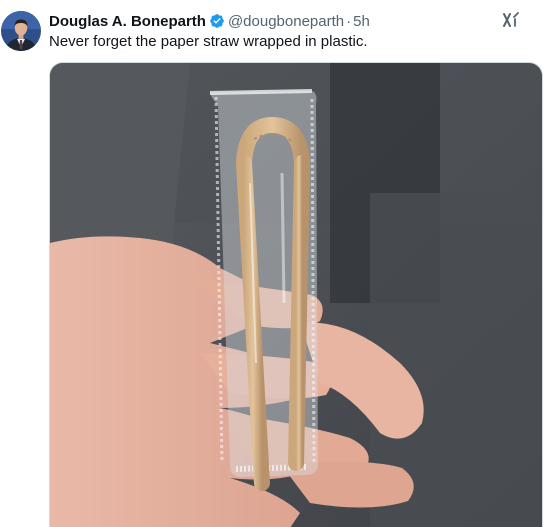 This screenshot has width=544, height=527. What do you see at coordinates (286, 21) in the screenshot?
I see `author-handle: @dougboneparth` at bounding box center [286, 21].